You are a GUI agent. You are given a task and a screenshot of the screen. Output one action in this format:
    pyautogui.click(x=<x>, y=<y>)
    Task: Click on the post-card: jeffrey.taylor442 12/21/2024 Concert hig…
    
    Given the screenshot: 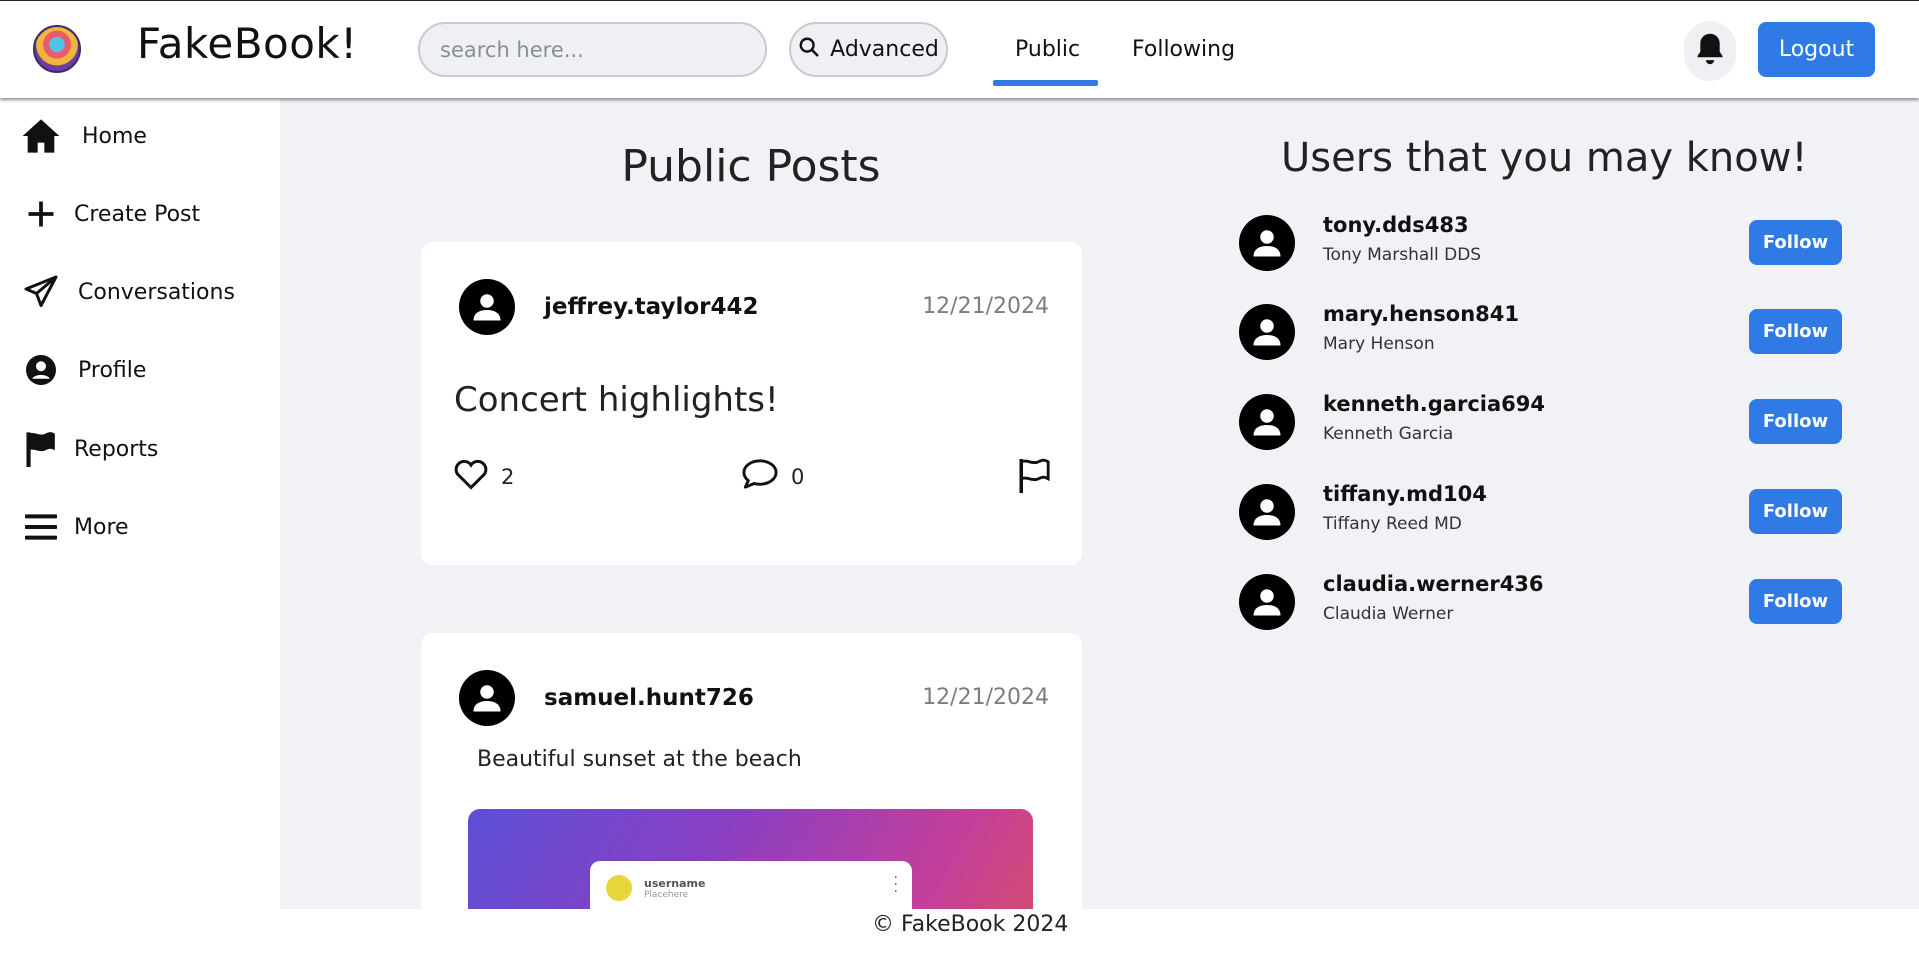 What is the action you would take?
    pyautogui.click(x=751, y=403)
    